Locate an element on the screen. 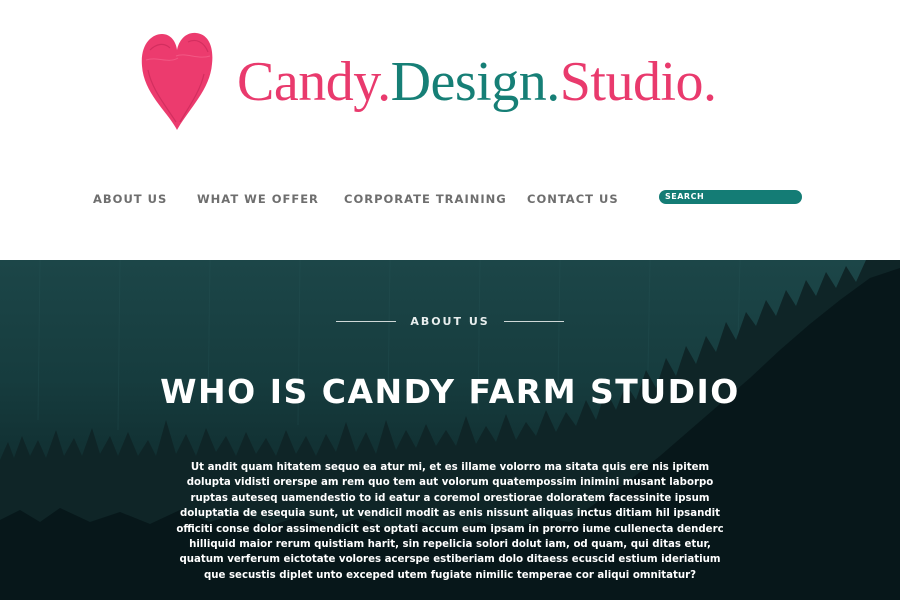 The height and width of the screenshot is (600, 900). hero-title: WHO IS CANDY FARM STUDIO is located at coordinates (450, 391).